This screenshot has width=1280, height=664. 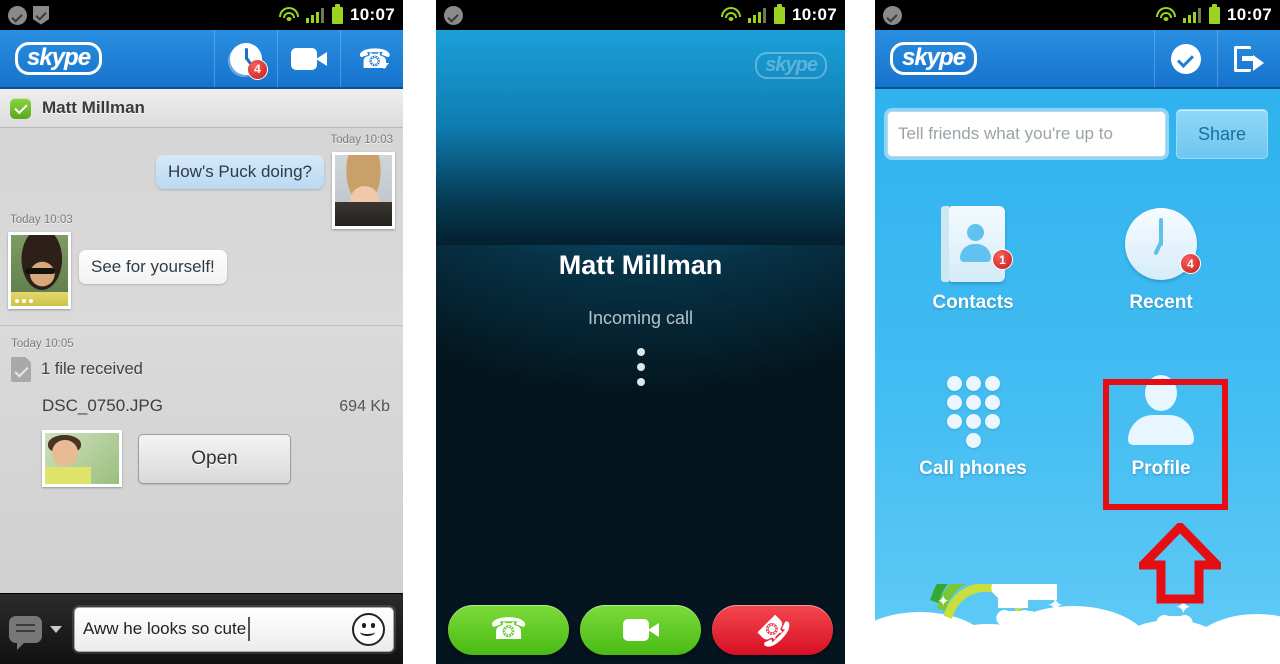 I want to click on call-progress-dots, so click(x=640, y=367).